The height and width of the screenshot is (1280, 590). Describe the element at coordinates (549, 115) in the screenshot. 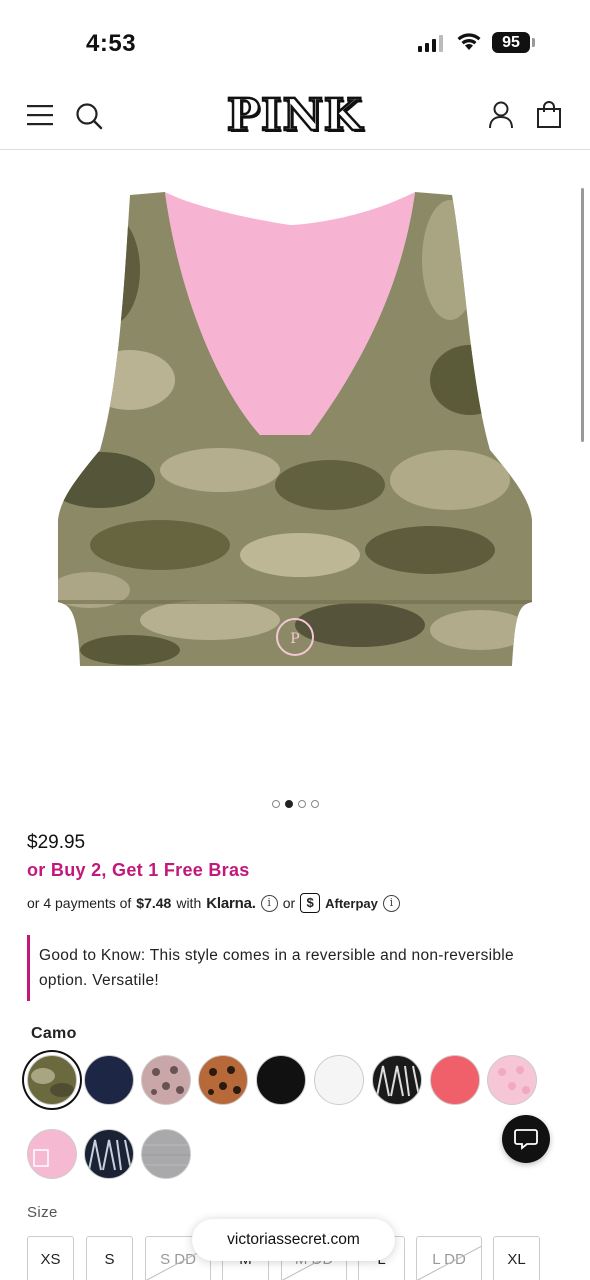

I see `shopping-bag-icon` at that location.